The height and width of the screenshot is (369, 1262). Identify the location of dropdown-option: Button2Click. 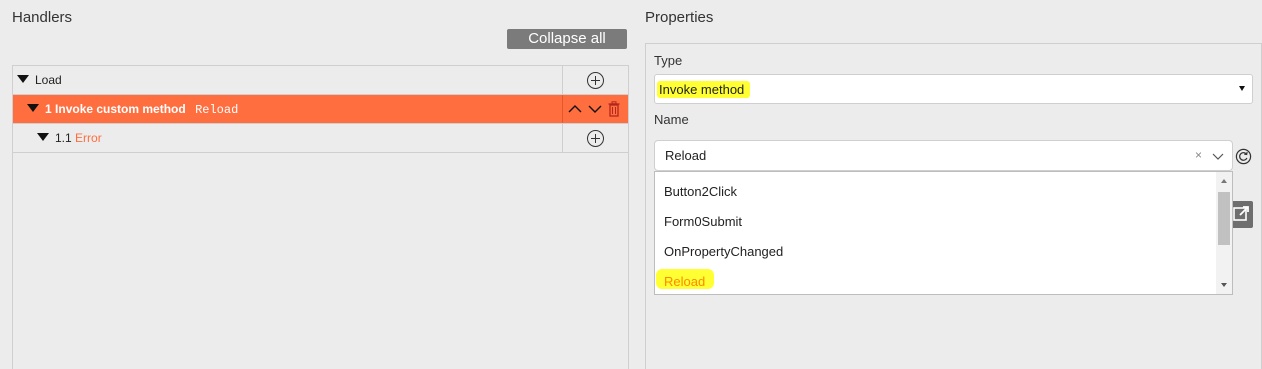
(700, 191).